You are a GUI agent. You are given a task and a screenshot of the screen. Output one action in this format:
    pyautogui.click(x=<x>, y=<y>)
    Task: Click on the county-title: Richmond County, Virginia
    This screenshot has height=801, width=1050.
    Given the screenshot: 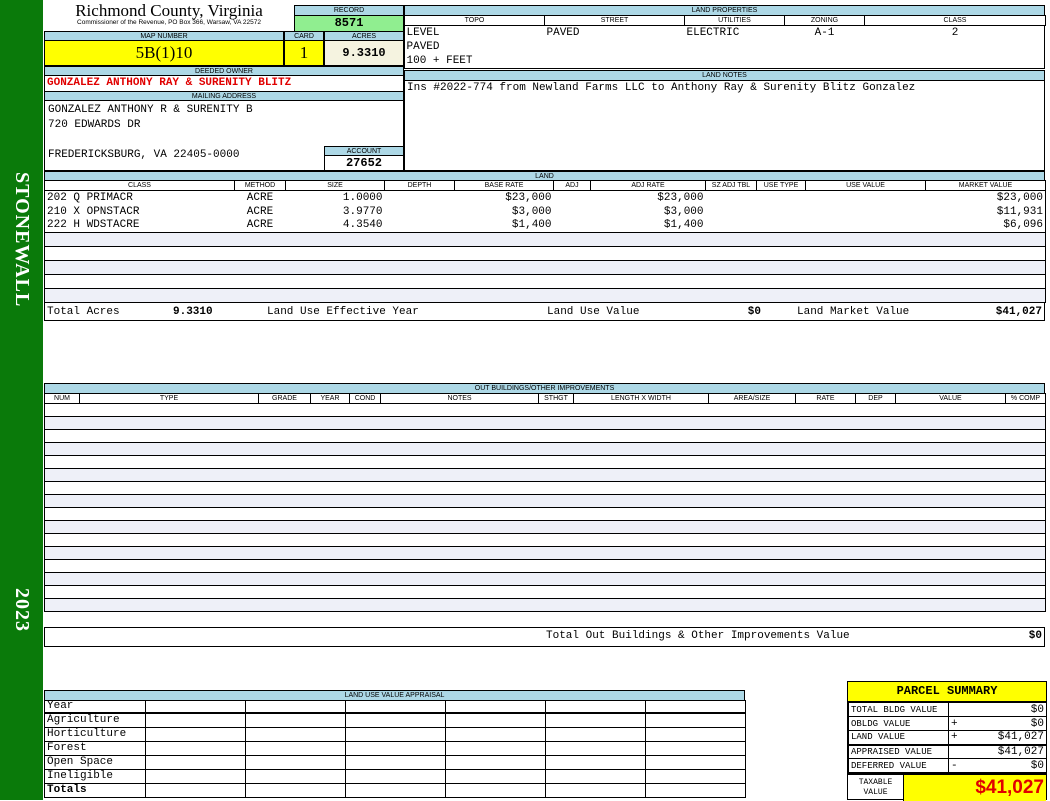 What is the action you would take?
    pyautogui.click(x=169, y=10)
    